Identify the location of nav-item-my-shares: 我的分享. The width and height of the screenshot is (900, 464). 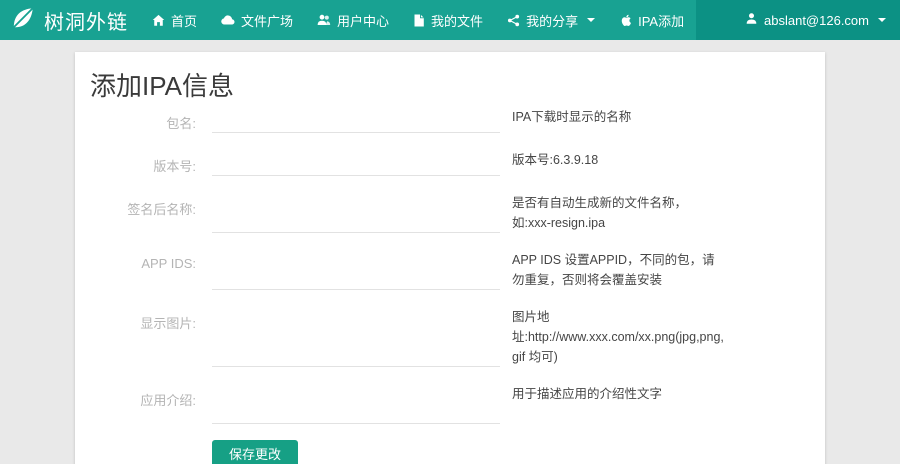
(551, 20).